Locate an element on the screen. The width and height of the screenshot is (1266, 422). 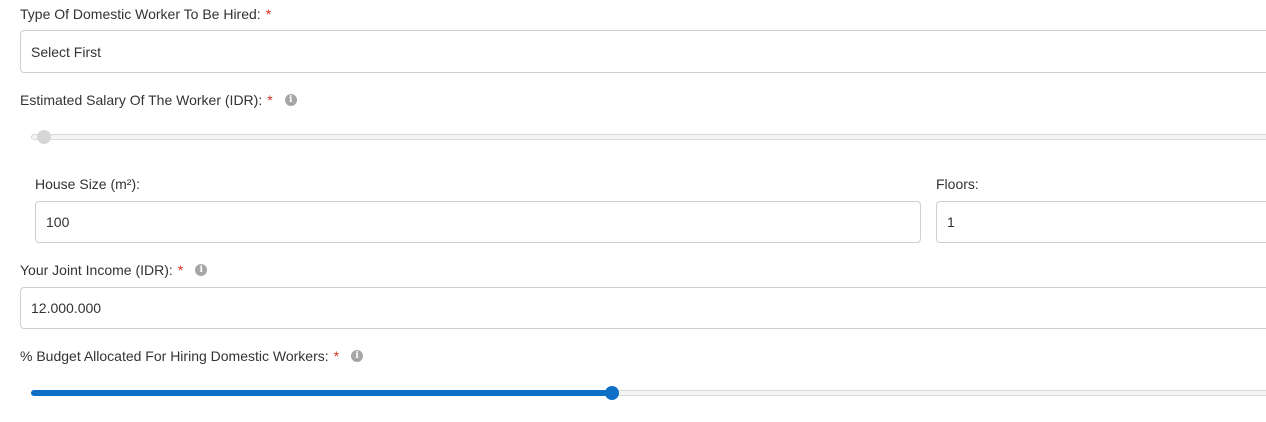
house-size-input: 100 is located at coordinates (478, 222).